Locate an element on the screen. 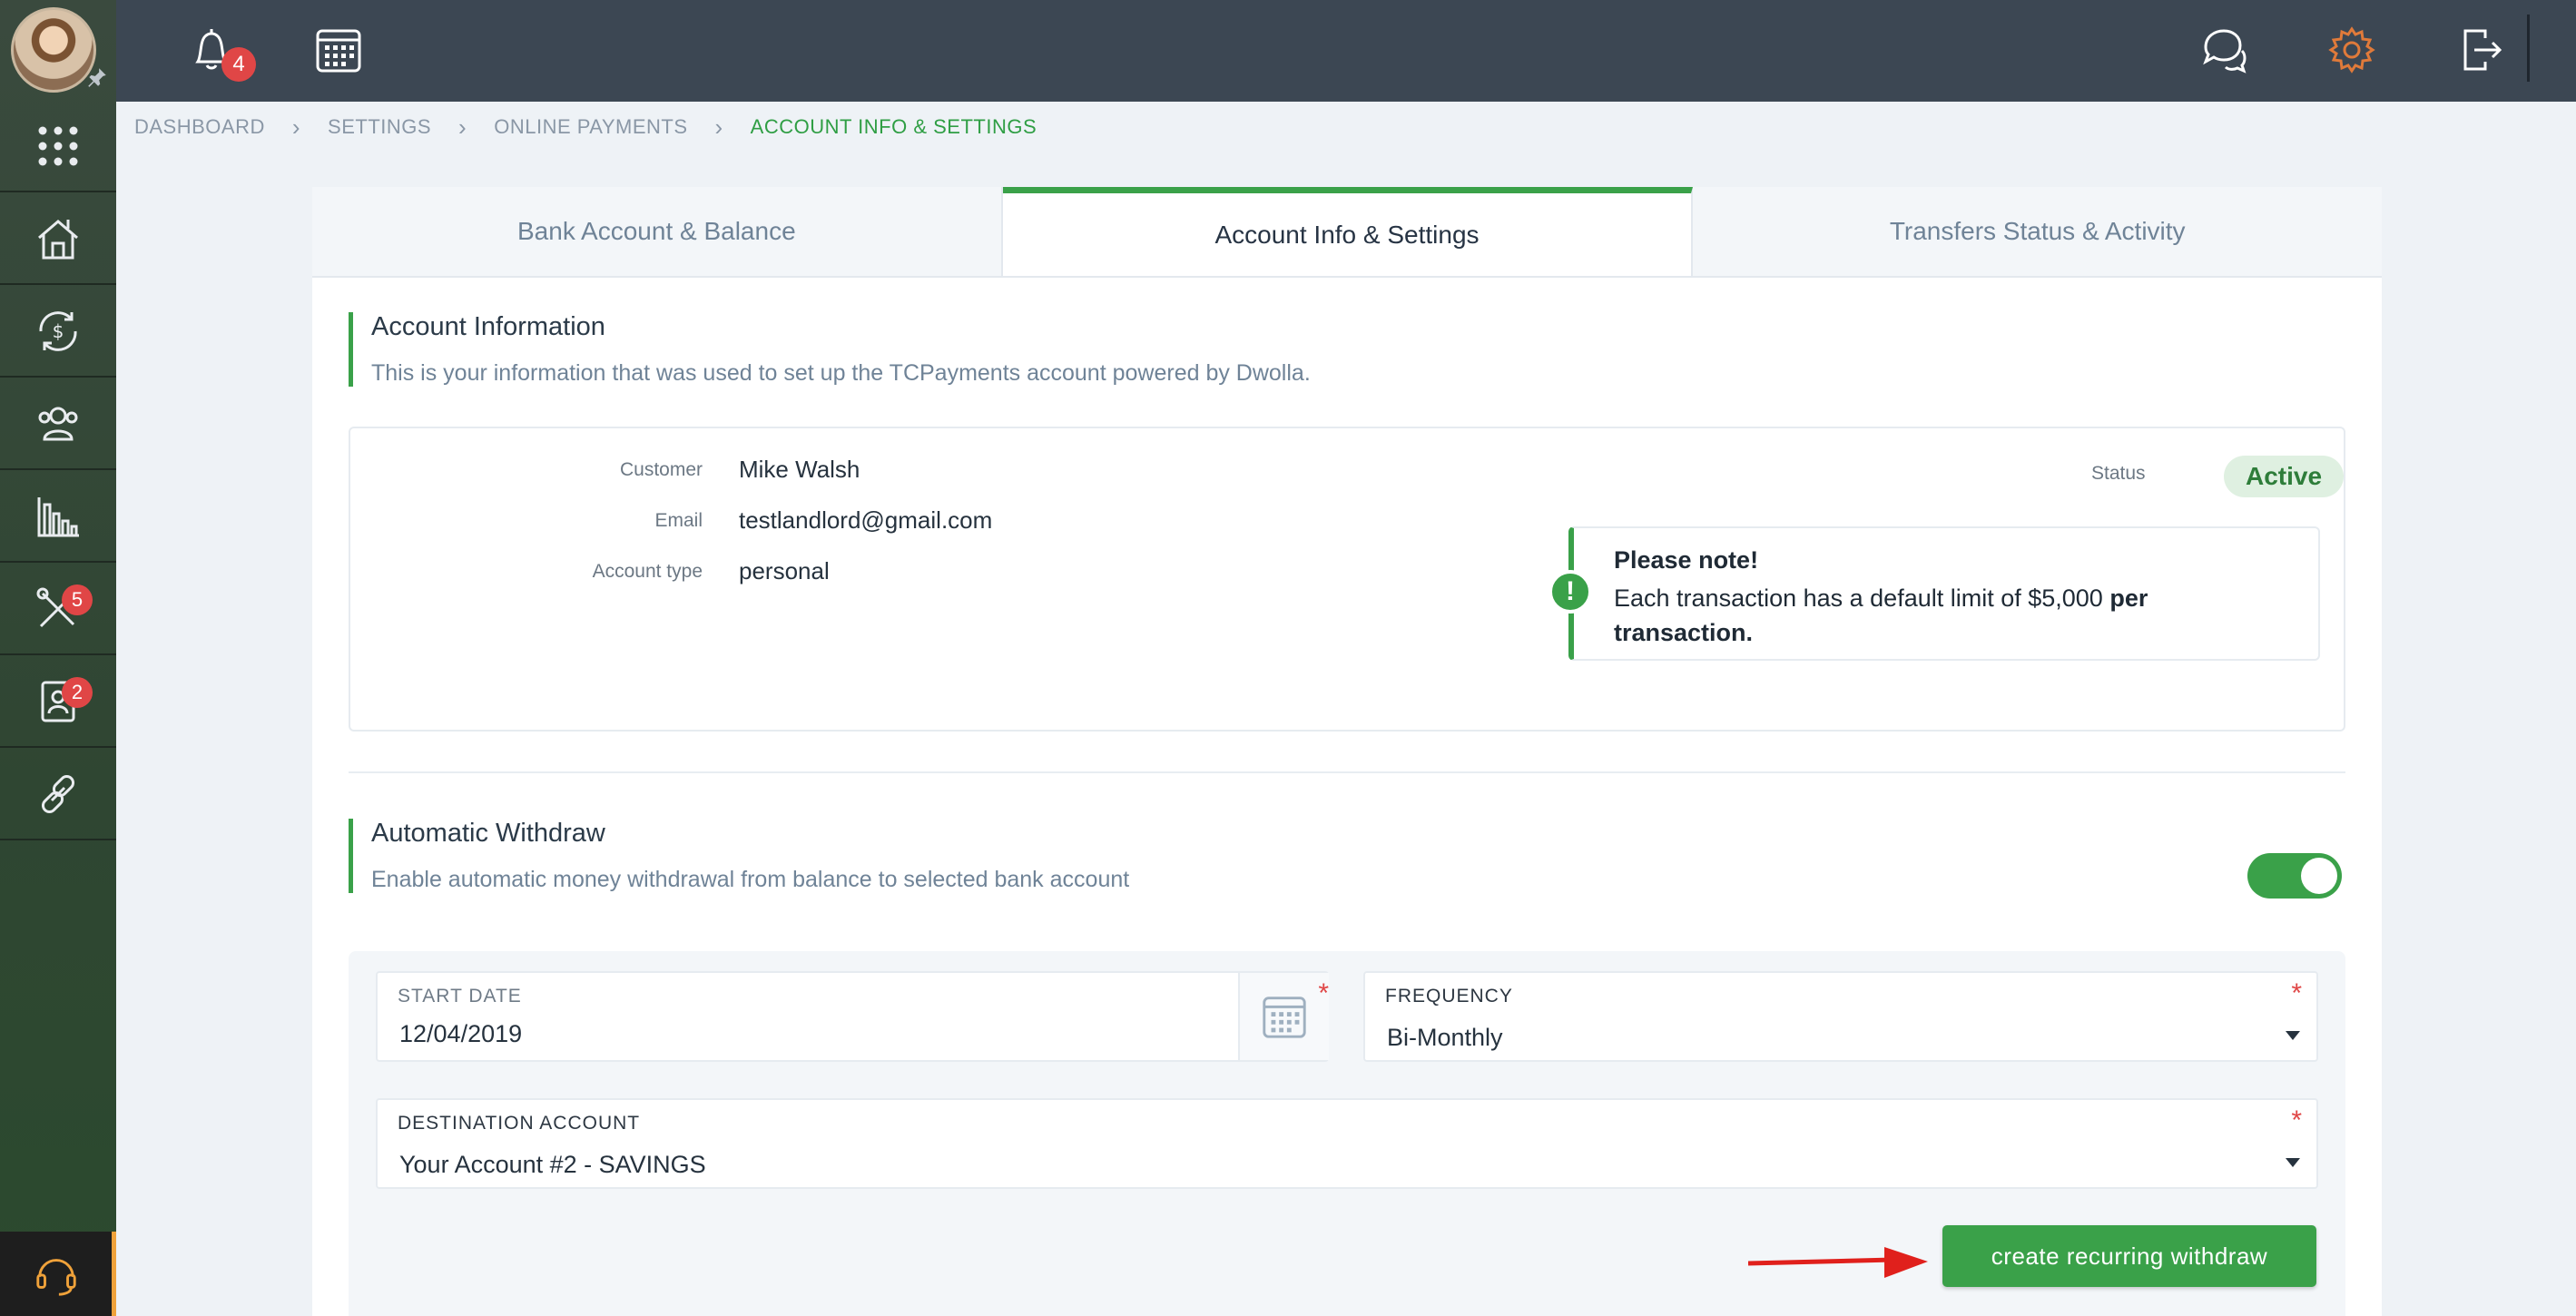 Image resolution: width=2576 pixels, height=1316 pixels. tab-bank-account-balance: Bank Account & Balance is located at coordinates (657, 231).